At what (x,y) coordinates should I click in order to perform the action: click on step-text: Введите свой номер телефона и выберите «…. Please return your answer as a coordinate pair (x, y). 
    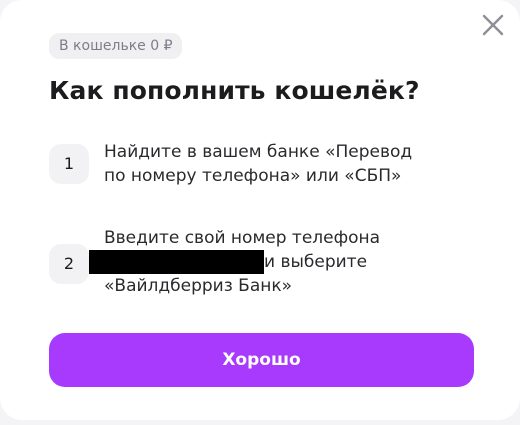
    Looking at the image, I should click on (276, 262).